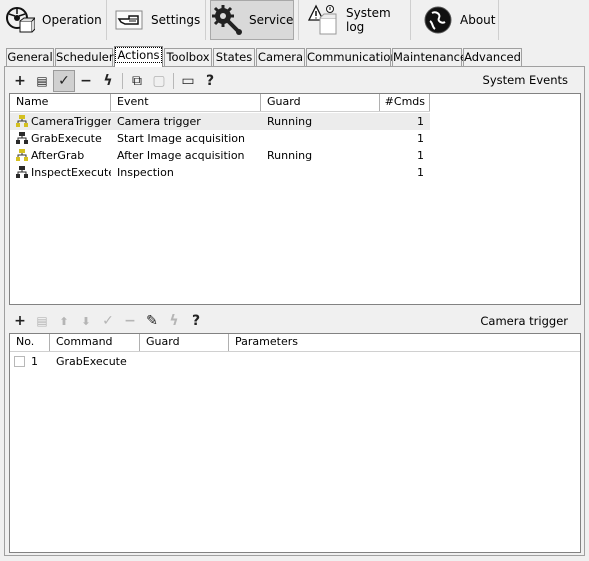 This screenshot has height=561, width=589. I want to click on table-row: CameraTrigger Camera trigger Running 1, so click(220, 121).